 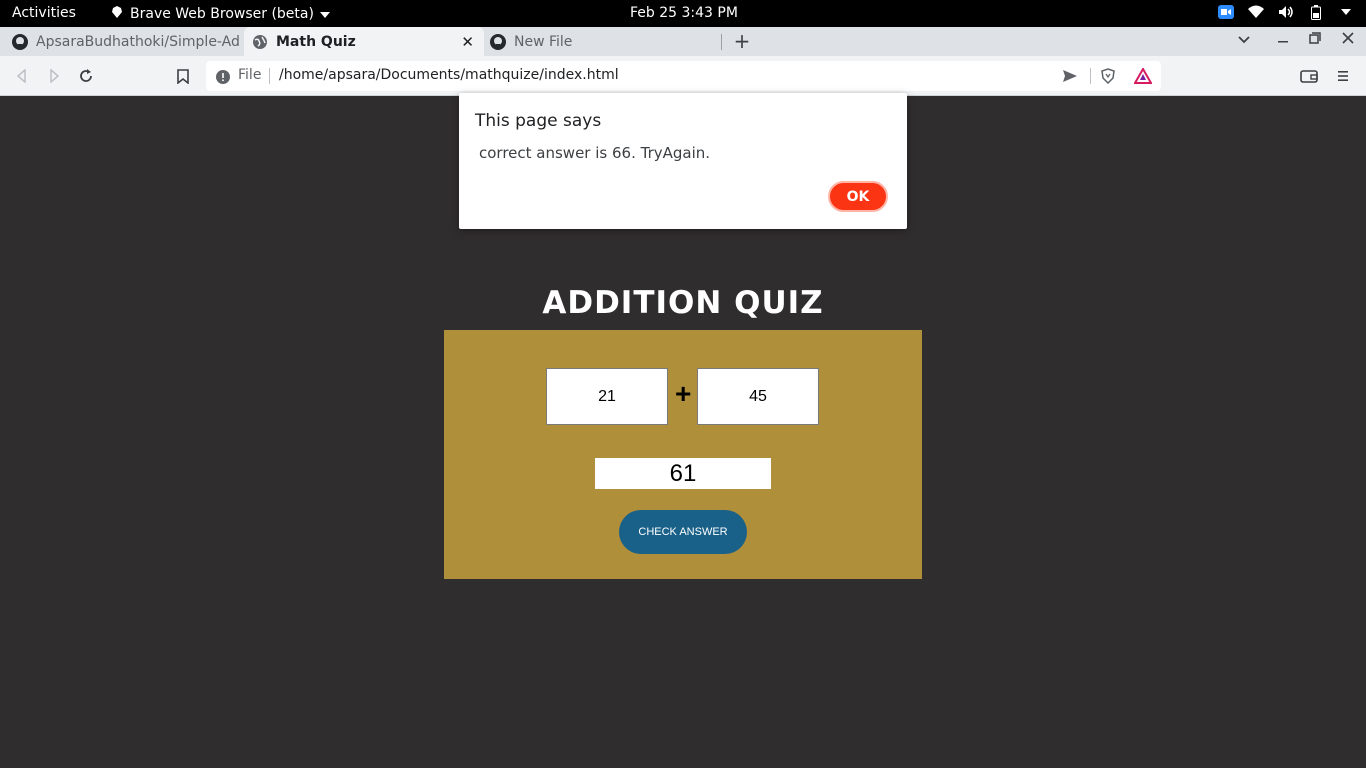 What do you see at coordinates (1108, 76) in the screenshot?
I see `brave-shields-icon` at bounding box center [1108, 76].